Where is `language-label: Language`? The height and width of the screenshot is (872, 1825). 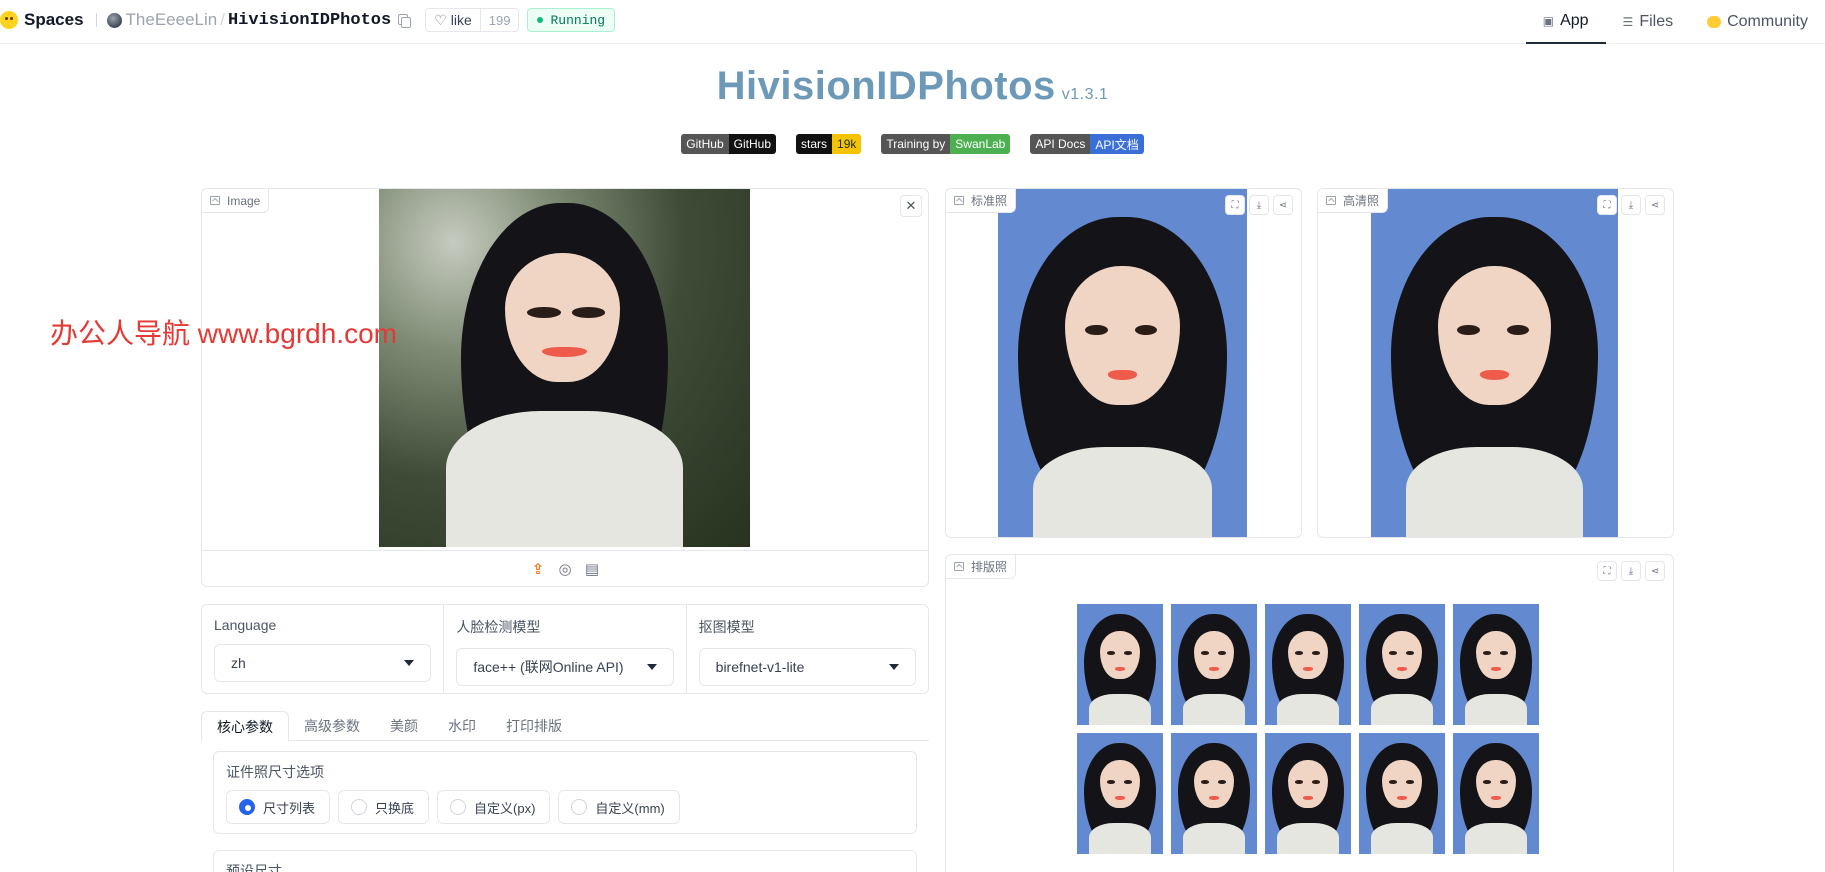
language-label: Language is located at coordinates (245, 625).